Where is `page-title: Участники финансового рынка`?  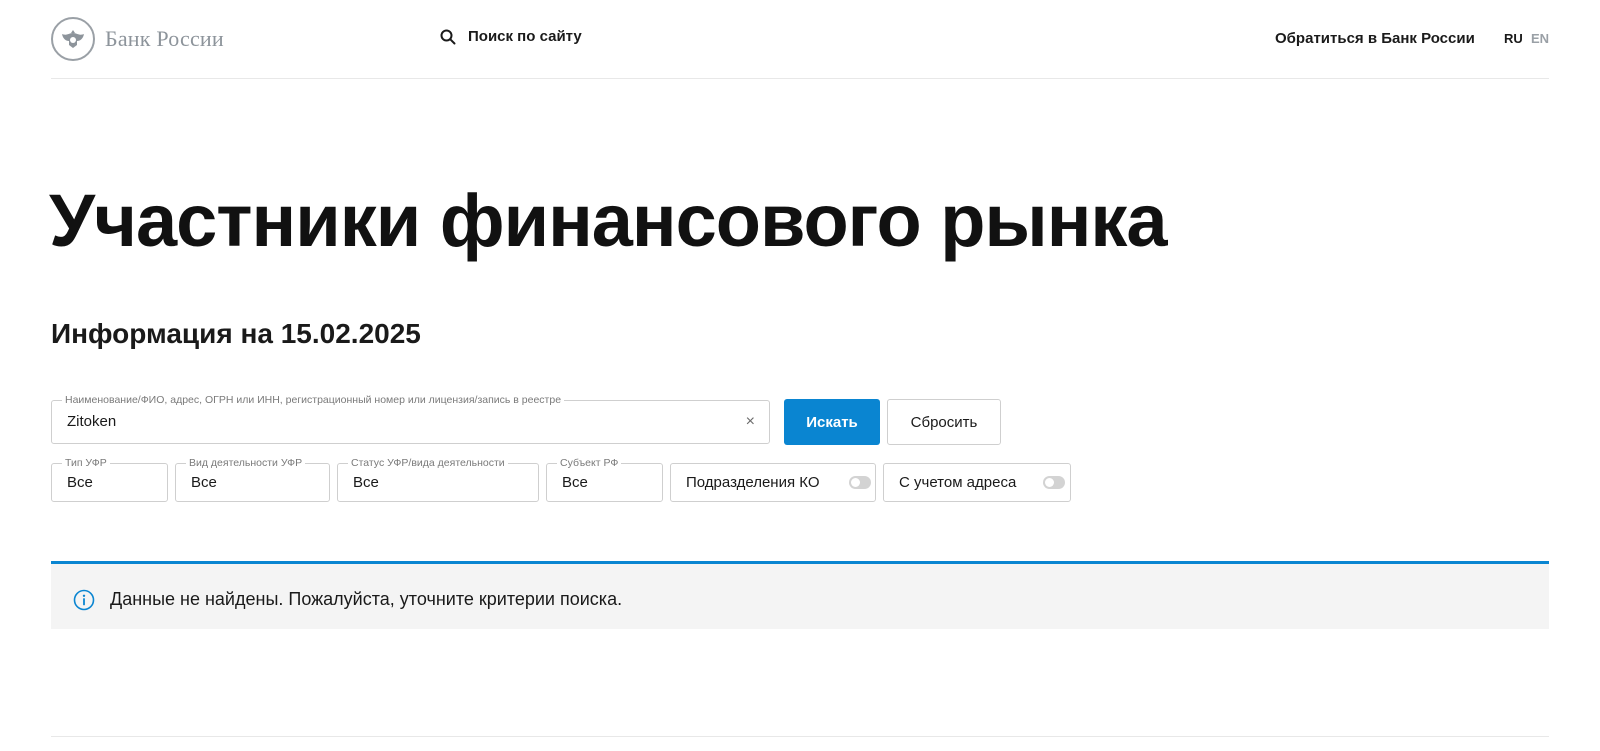
page-title: Участники финансового рынка is located at coordinates (608, 220).